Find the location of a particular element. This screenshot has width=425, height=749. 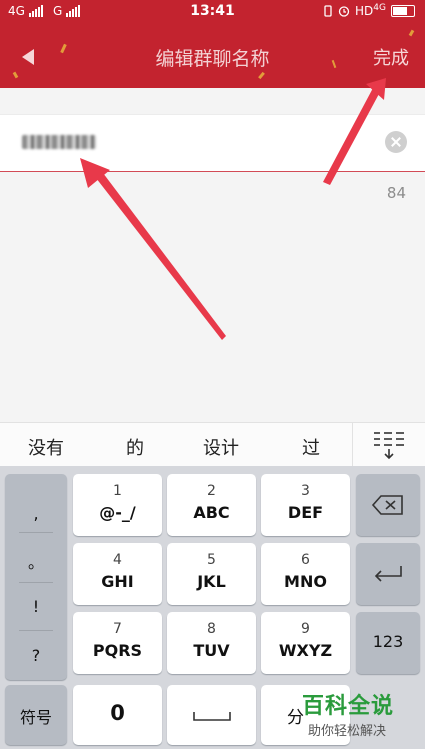

backspace-icon is located at coordinates (387, 505).